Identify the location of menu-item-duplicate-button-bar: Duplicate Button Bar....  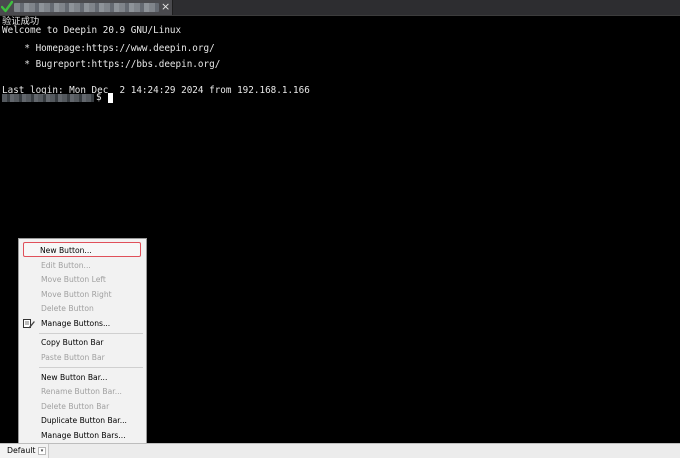
(82, 420).